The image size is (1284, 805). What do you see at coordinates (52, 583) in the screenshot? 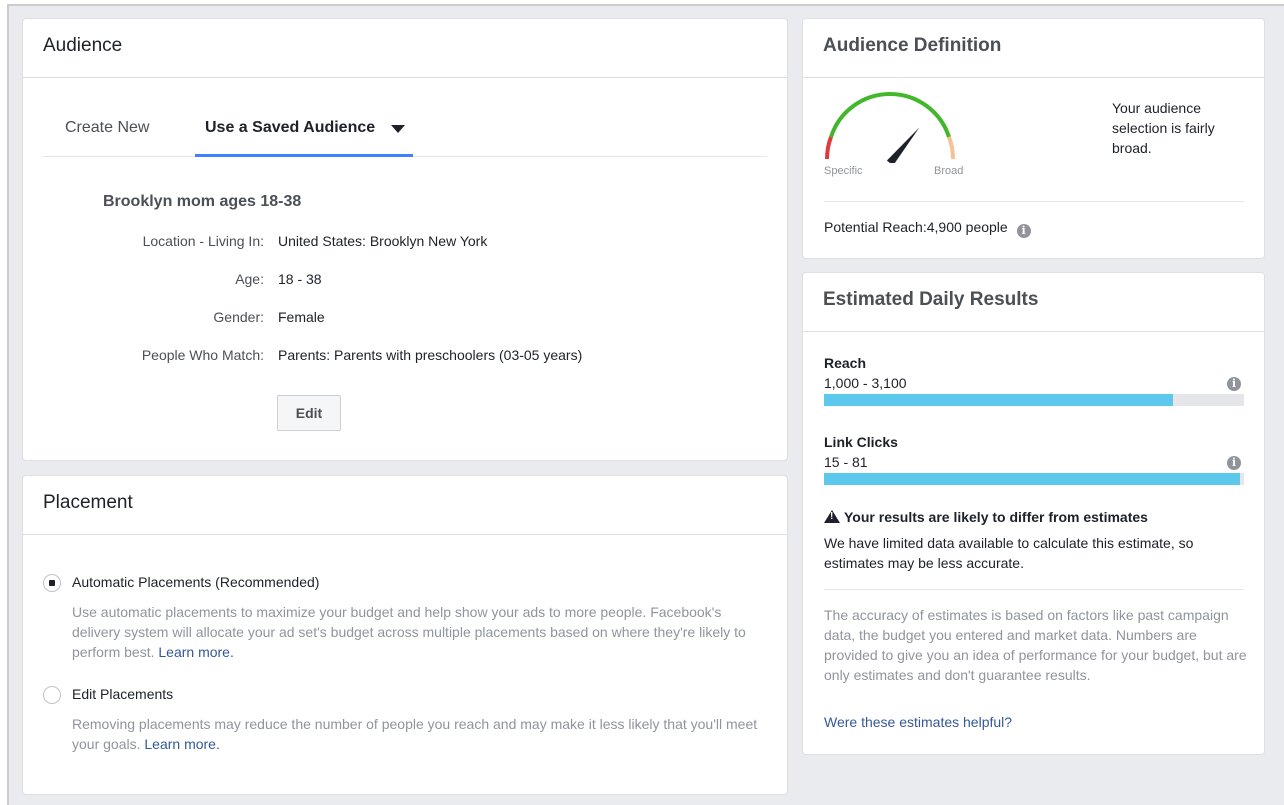
I see `automatic-placements-radio` at bounding box center [52, 583].